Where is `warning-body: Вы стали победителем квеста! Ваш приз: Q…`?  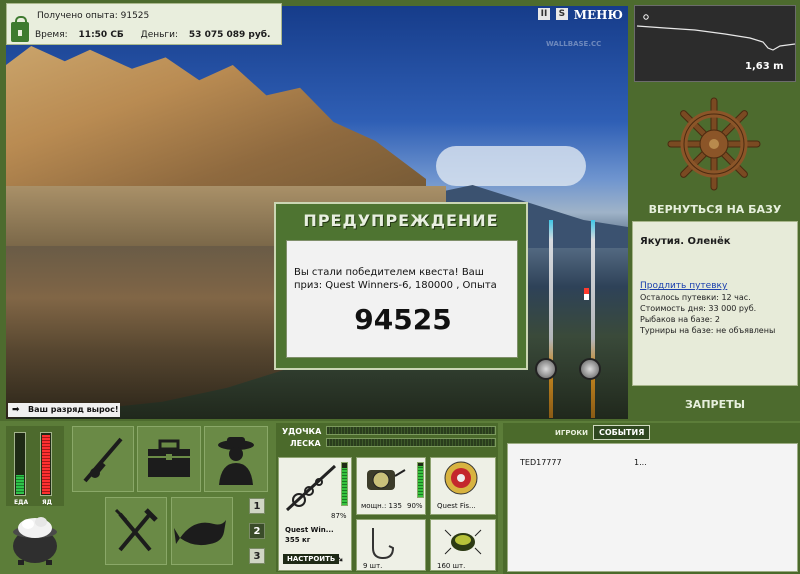 warning-body: Вы стали победителем квеста! Ваш приз: Q… is located at coordinates (402, 299).